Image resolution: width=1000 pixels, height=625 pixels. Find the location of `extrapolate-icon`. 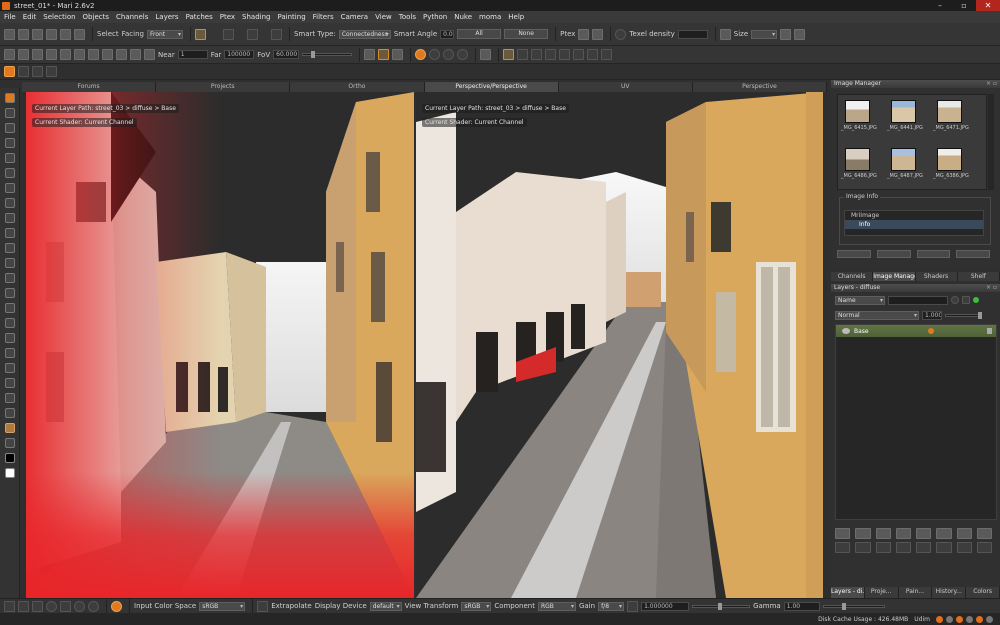

extrapolate-icon is located at coordinates (263, 606).